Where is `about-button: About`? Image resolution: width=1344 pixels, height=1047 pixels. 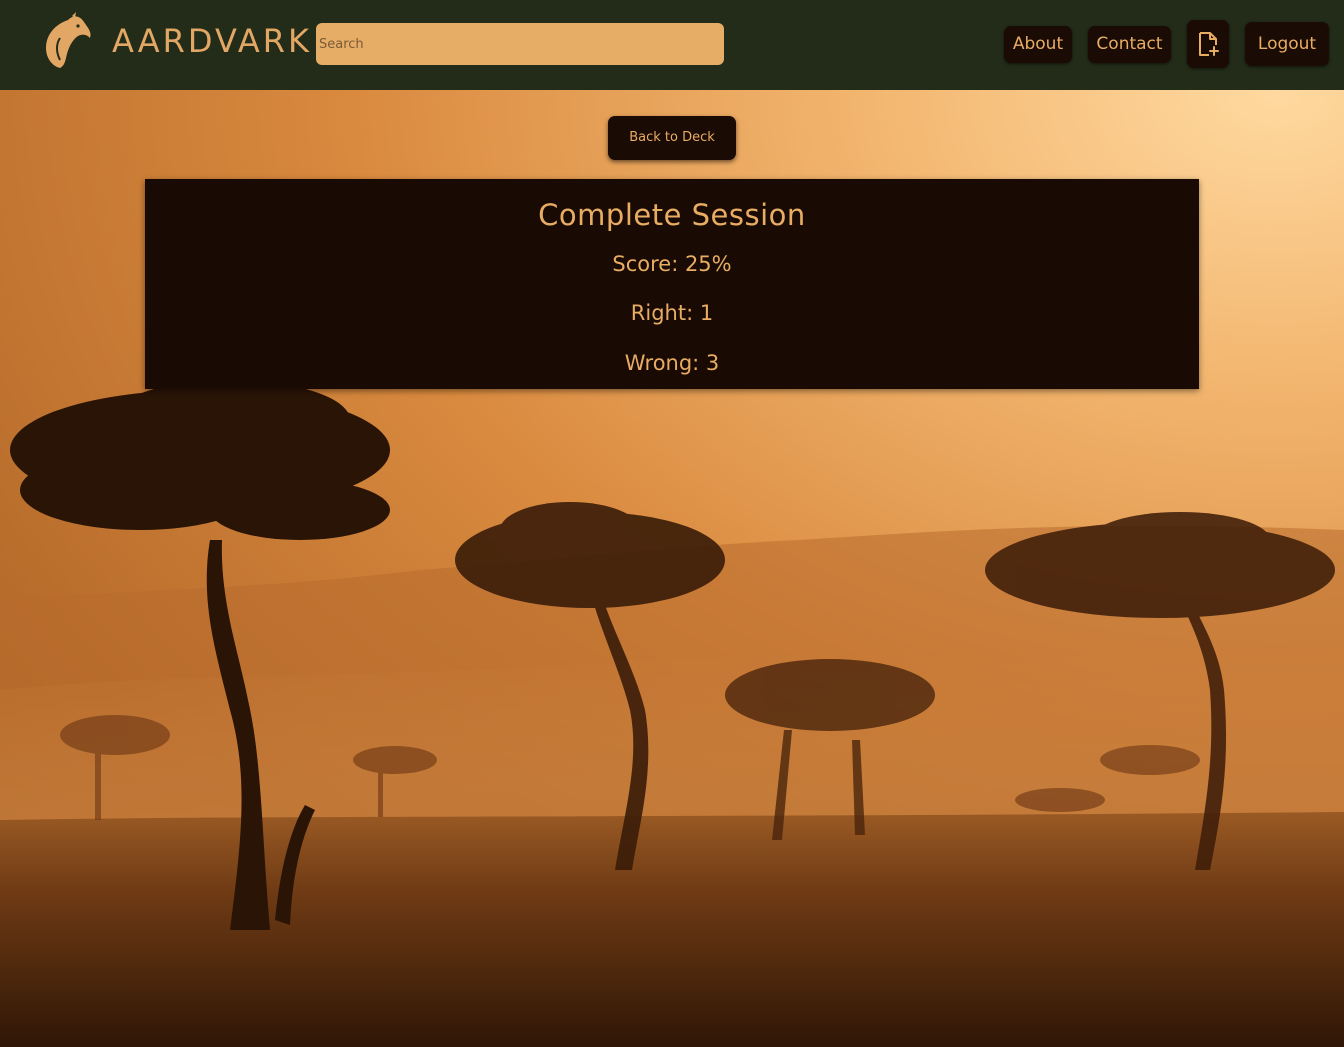 about-button: About is located at coordinates (1038, 44).